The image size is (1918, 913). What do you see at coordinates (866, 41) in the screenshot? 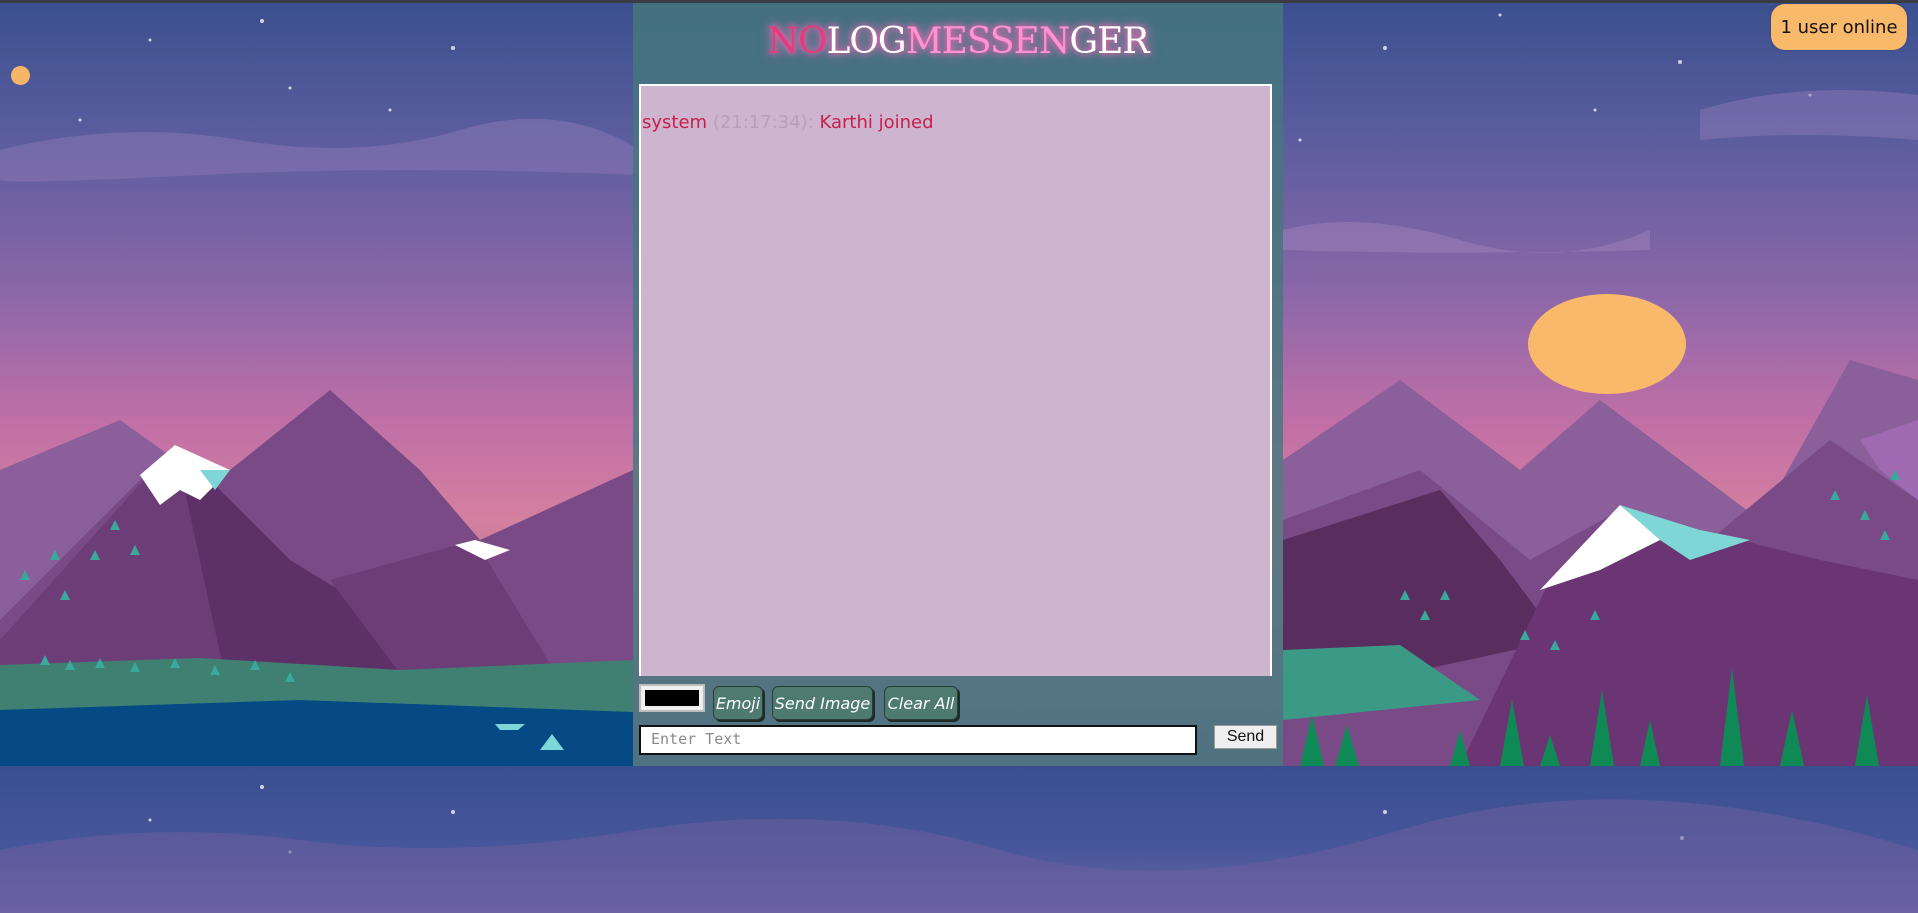
I see `title-part-log: LOG` at bounding box center [866, 41].